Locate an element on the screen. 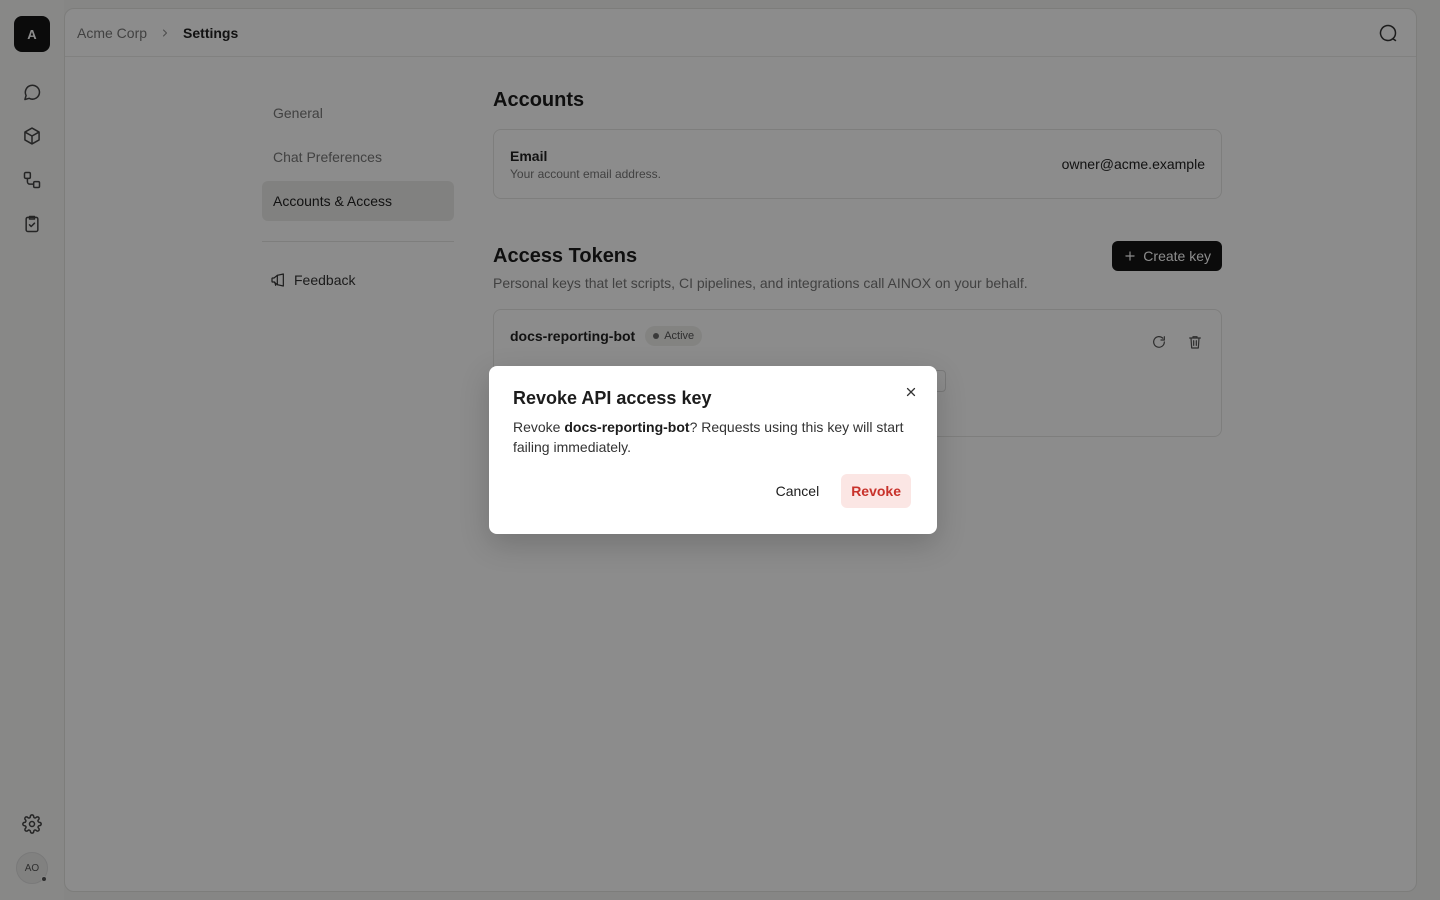 The height and width of the screenshot is (900, 1440). cancel-button: Cancel is located at coordinates (798, 491).